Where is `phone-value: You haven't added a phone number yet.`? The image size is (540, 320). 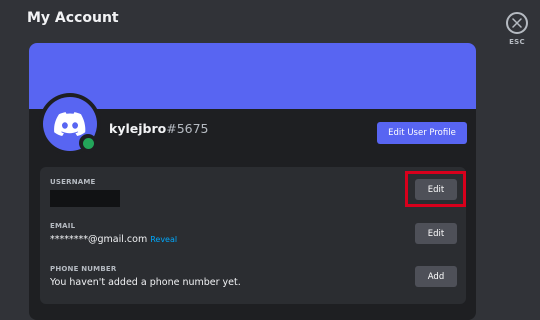
phone-value: You haven't added a phone number yet. is located at coordinates (145, 282).